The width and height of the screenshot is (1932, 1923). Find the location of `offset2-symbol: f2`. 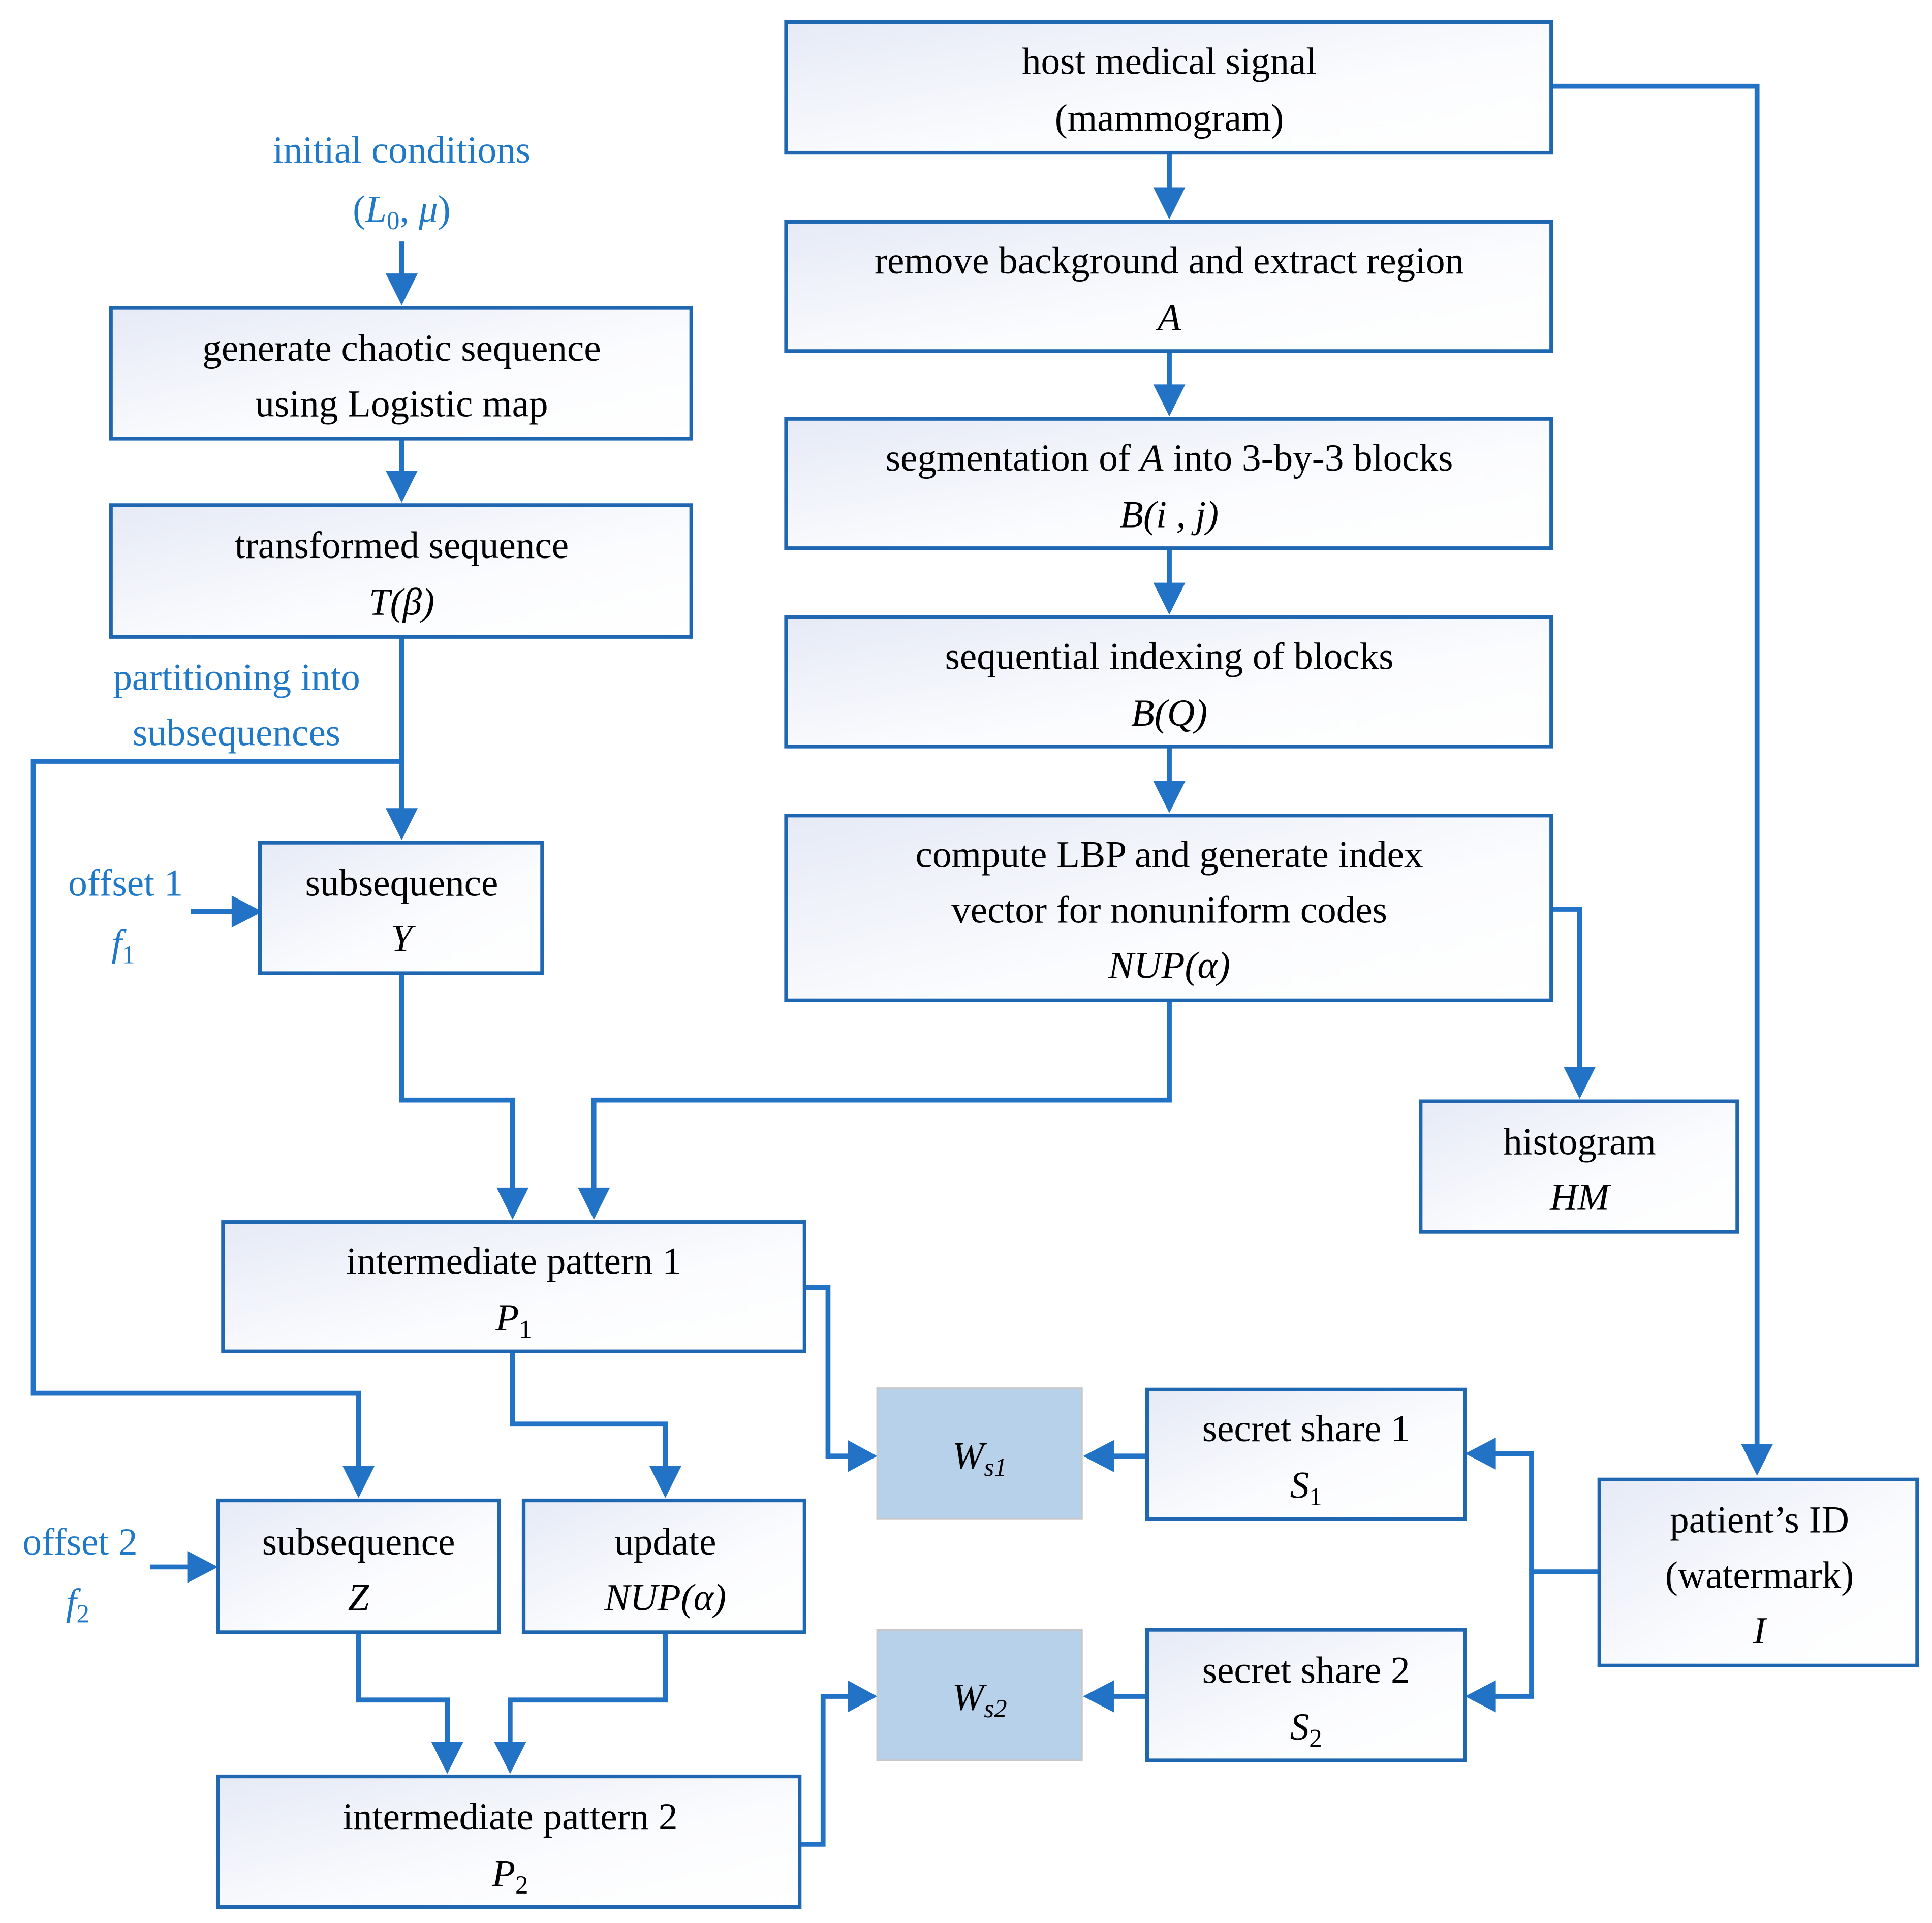

offset2-symbol: f2 is located at coordinates (77, 1605).